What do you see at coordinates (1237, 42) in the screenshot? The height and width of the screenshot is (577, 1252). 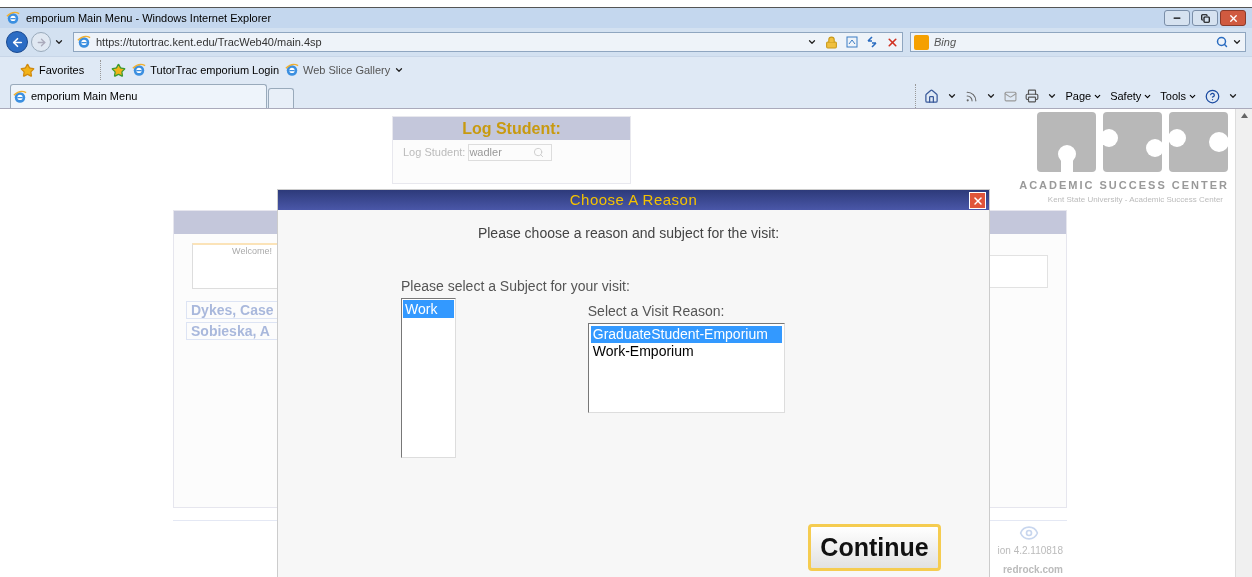 I see `search-caret-icon` at bounding box center [1237, 42].